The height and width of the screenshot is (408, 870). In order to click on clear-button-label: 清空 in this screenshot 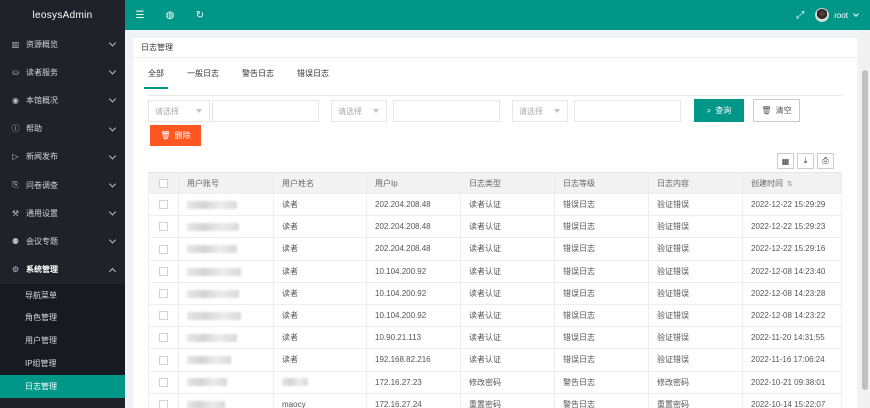, I will do `click(783, 110)`.